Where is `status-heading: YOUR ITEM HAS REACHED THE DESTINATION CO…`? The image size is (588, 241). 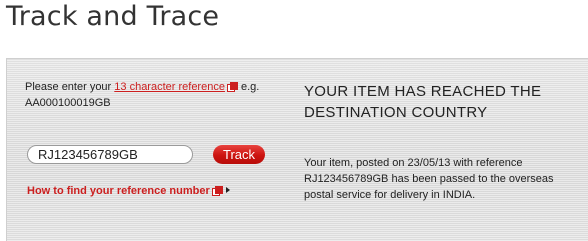
status-heading: YOUR ITEM HAS REACHED THE DESTINATION CO… is located at coordinates (423, 102).